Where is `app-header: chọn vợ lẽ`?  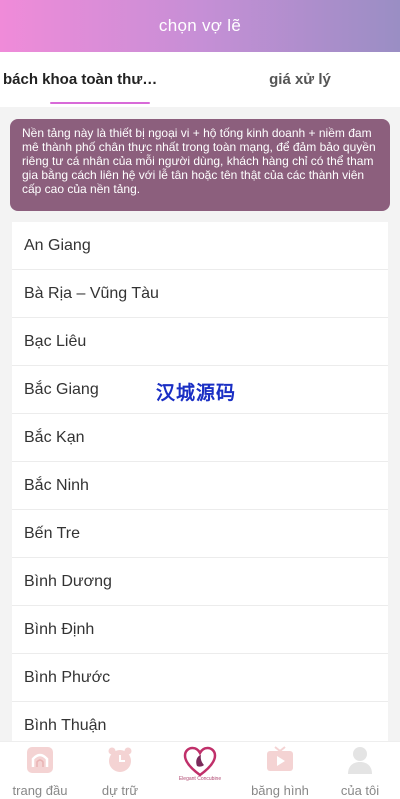 app-header: chọn vợ lẽ is located at coordinates (200, 26).